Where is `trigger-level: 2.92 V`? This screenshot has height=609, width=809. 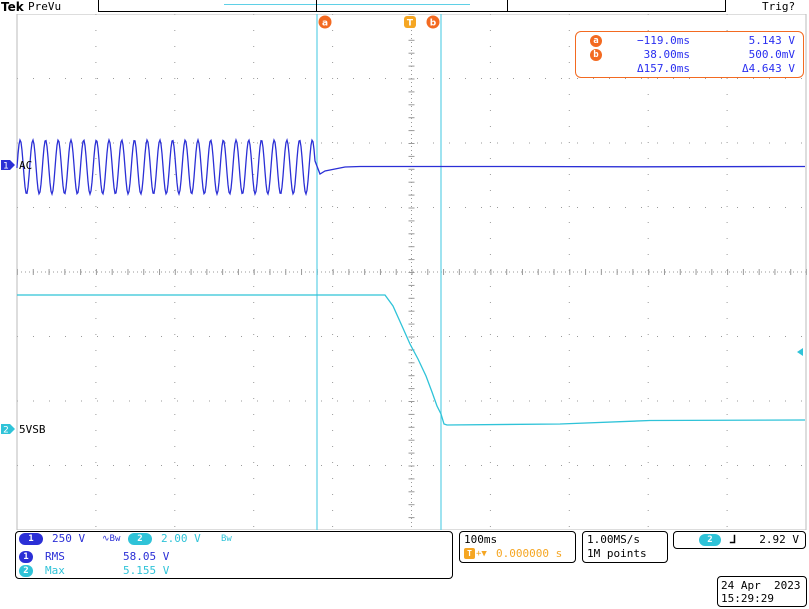
trigger-level: 2.92 V is located at coordinates (779, 539).